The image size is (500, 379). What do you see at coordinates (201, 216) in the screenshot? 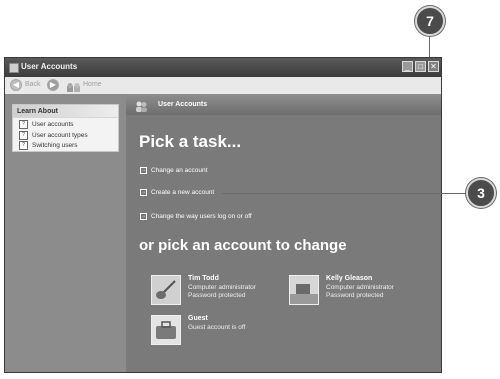
I see `task-label: Change the way users log on or off` at bounding box center [201, 216].